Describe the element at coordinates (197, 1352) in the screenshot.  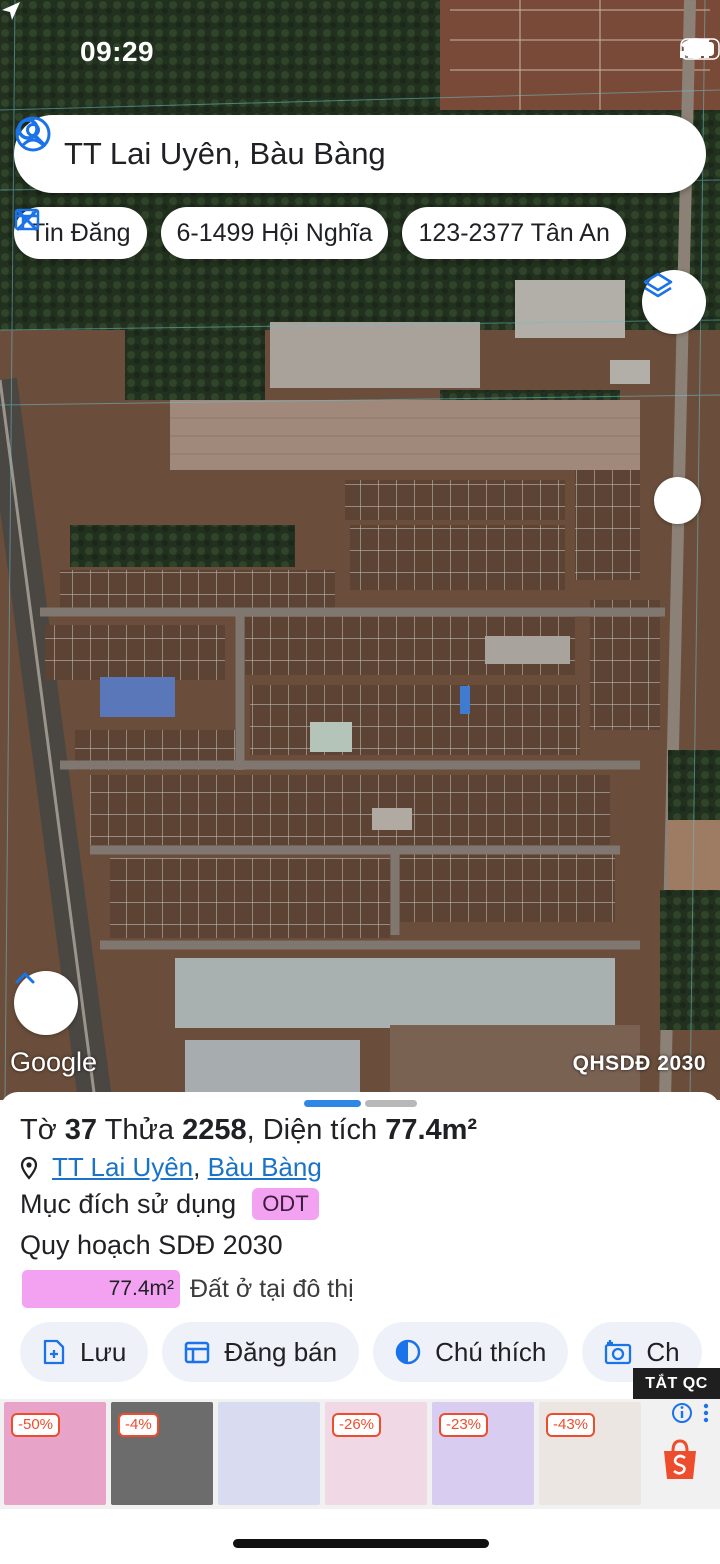
I see `calendar-icon` at that location.